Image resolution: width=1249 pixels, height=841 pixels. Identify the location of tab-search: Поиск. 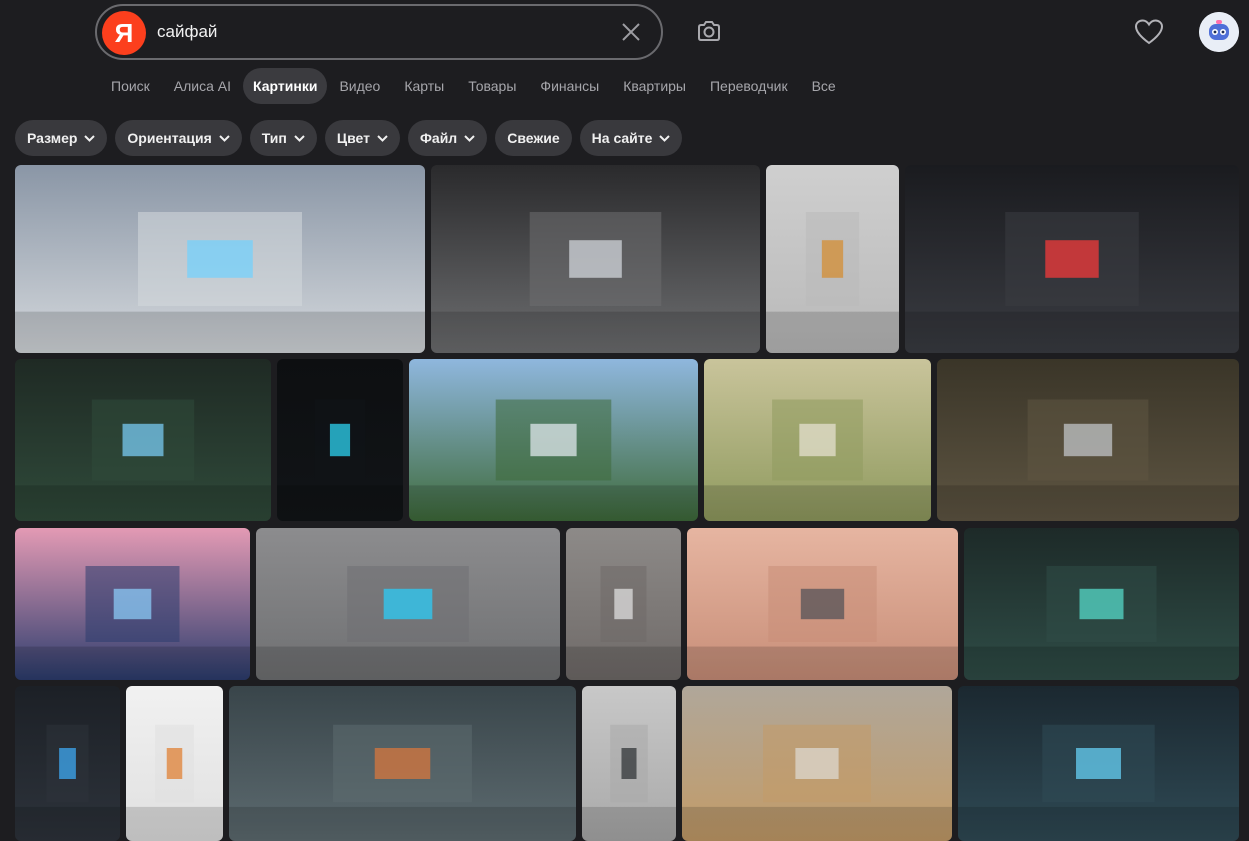
(130, 86).